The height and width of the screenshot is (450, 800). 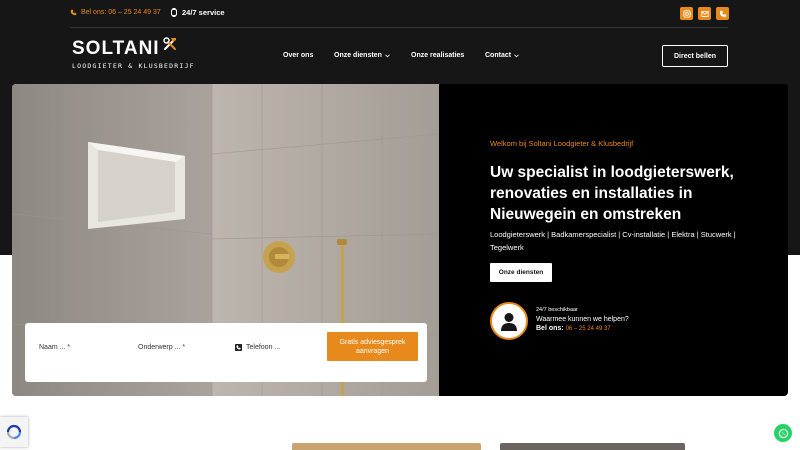 I want to click on person-icon, so click(x=509, y=322).